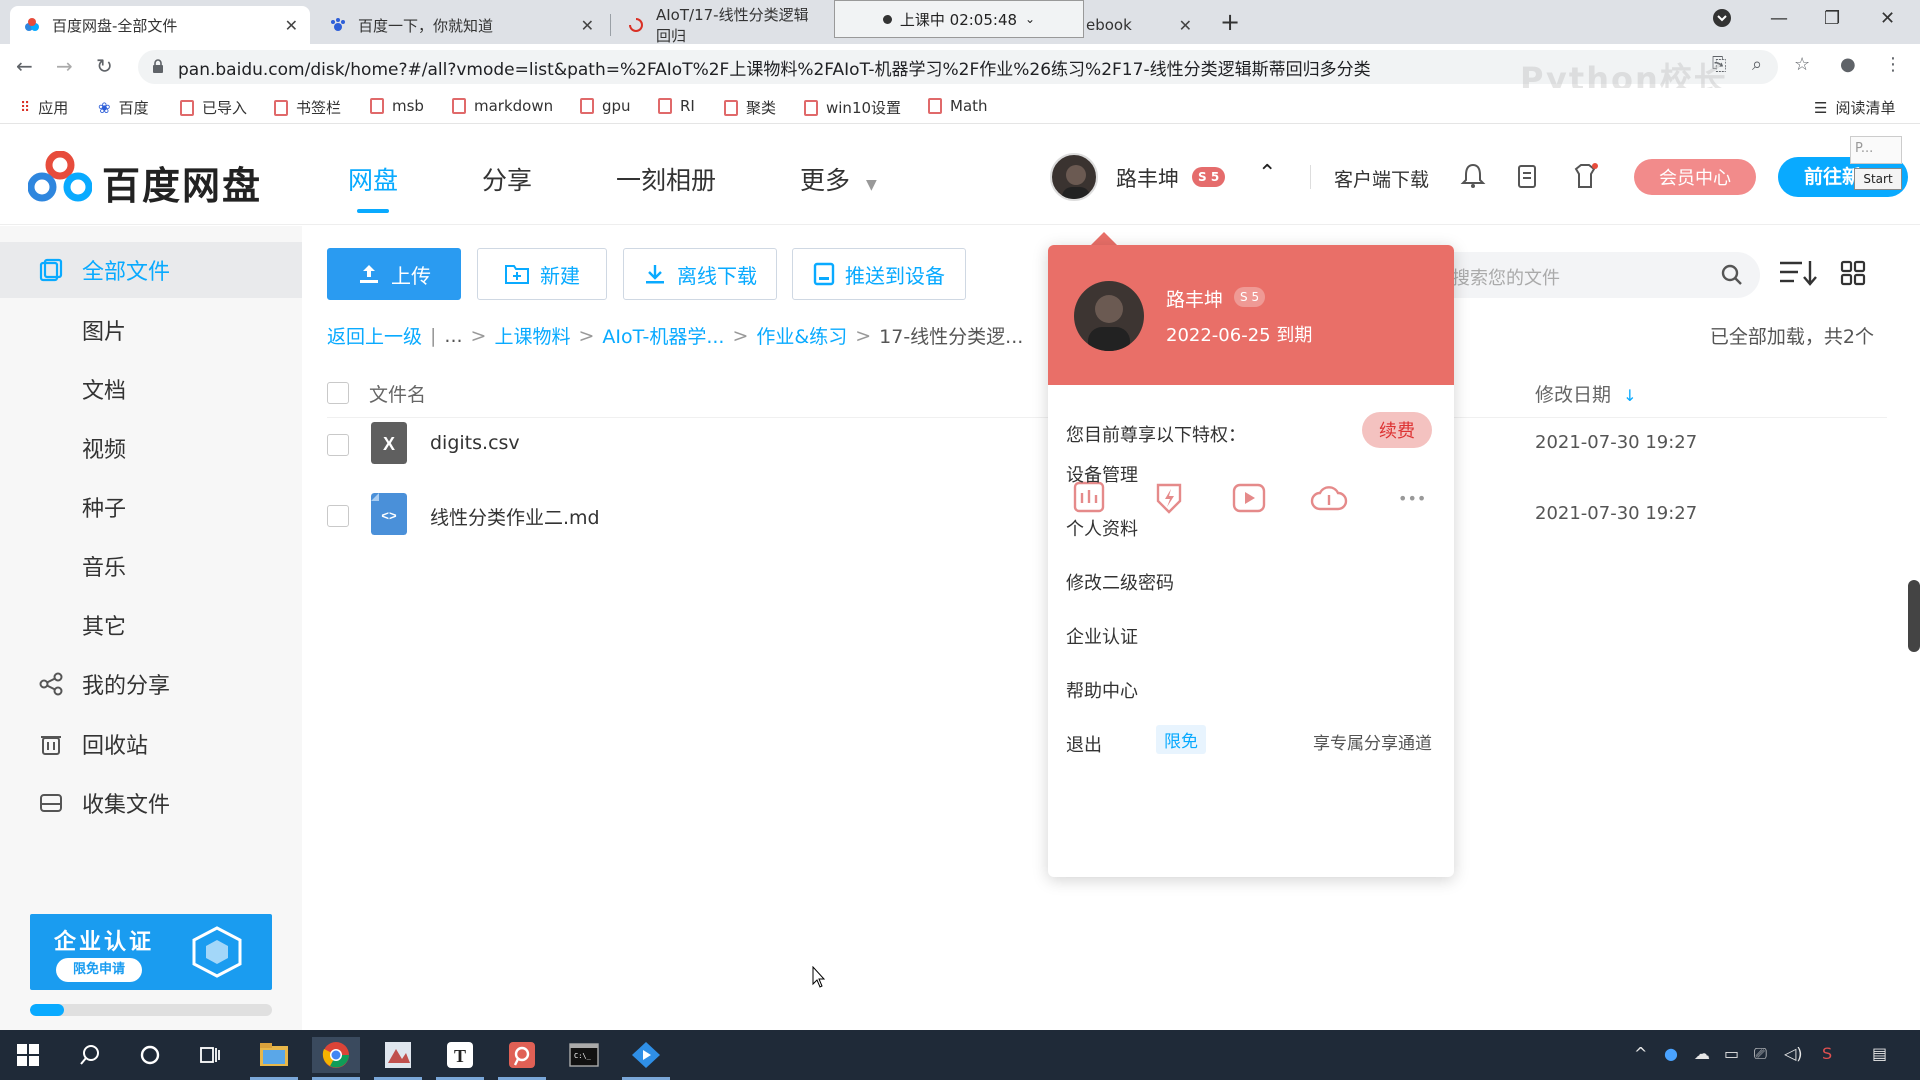 The height and width of the screenshot is (1080, 1920). What do you see at coordinates (1779, 18) in the screenshot?
I see `minimize-icon: —` at bounding box center [1779, 18].